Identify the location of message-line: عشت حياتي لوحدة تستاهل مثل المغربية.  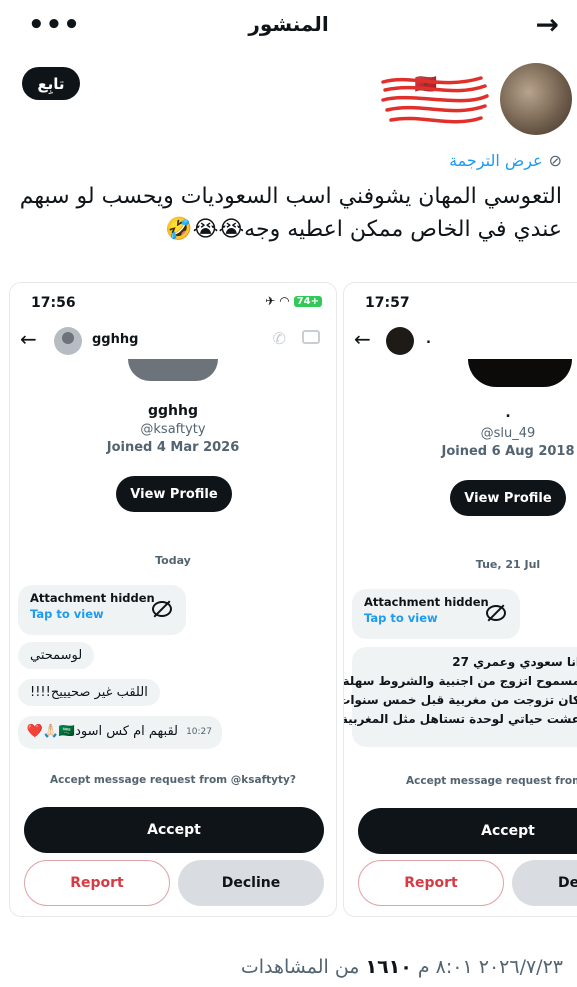
(460, 719).